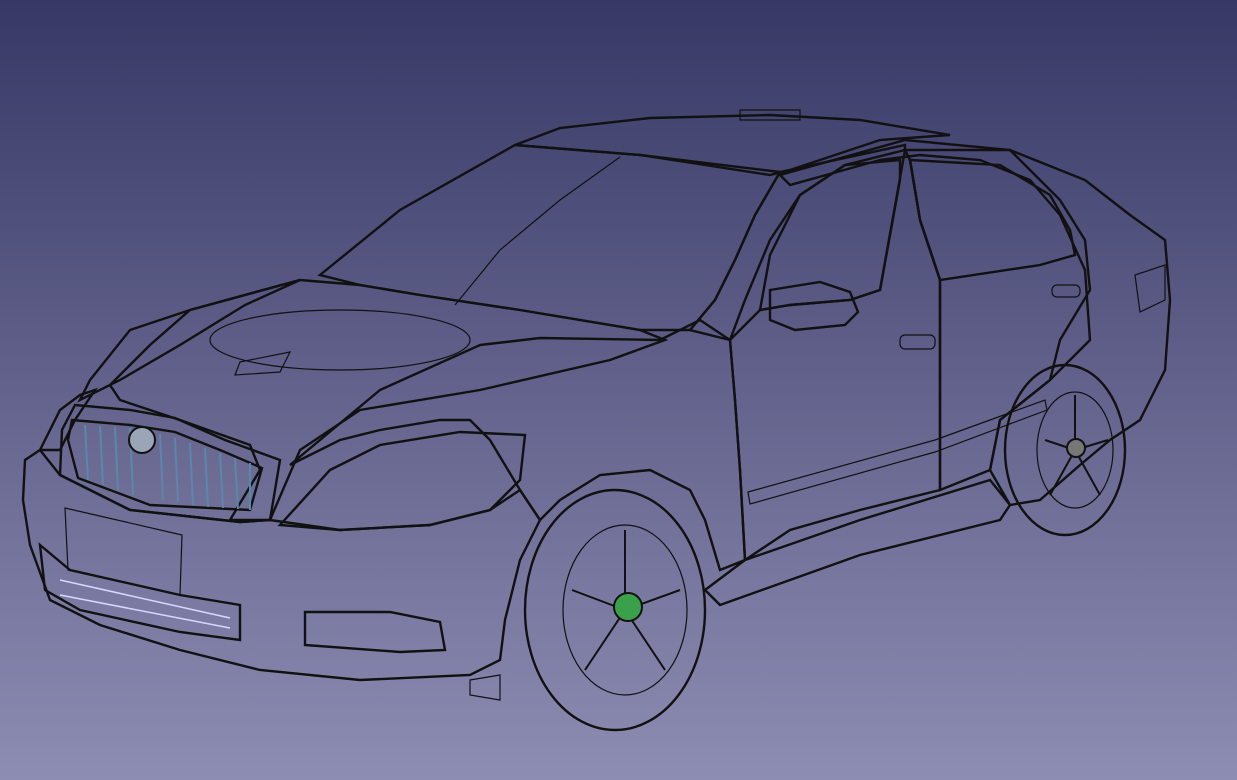 The width and height of the screenshot is (1237, 780). I want to click on right-headlamp, so click(402, 481).